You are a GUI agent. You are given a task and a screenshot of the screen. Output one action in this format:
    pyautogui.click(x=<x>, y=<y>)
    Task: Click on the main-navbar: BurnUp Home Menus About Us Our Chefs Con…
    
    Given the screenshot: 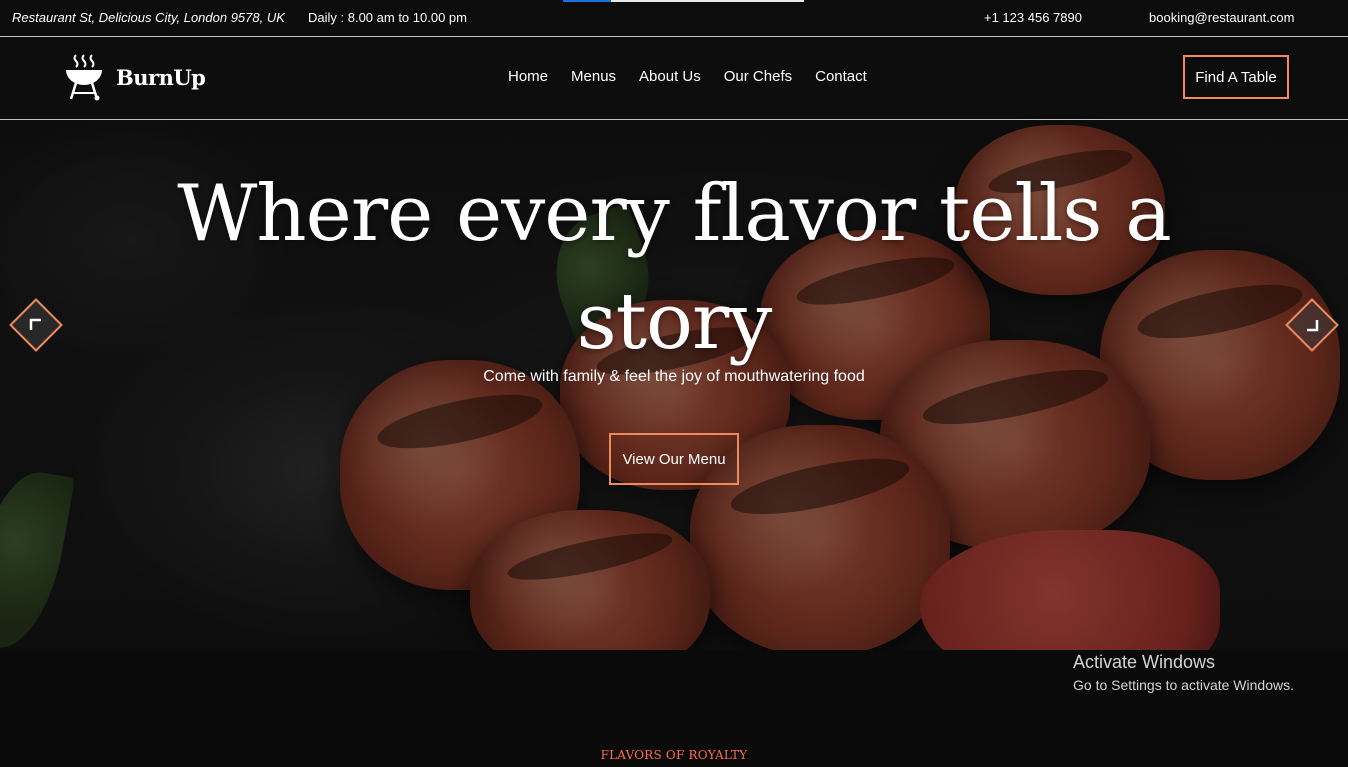 What is the action you would take?
    pyautogui.click(x=674, y=78)
    